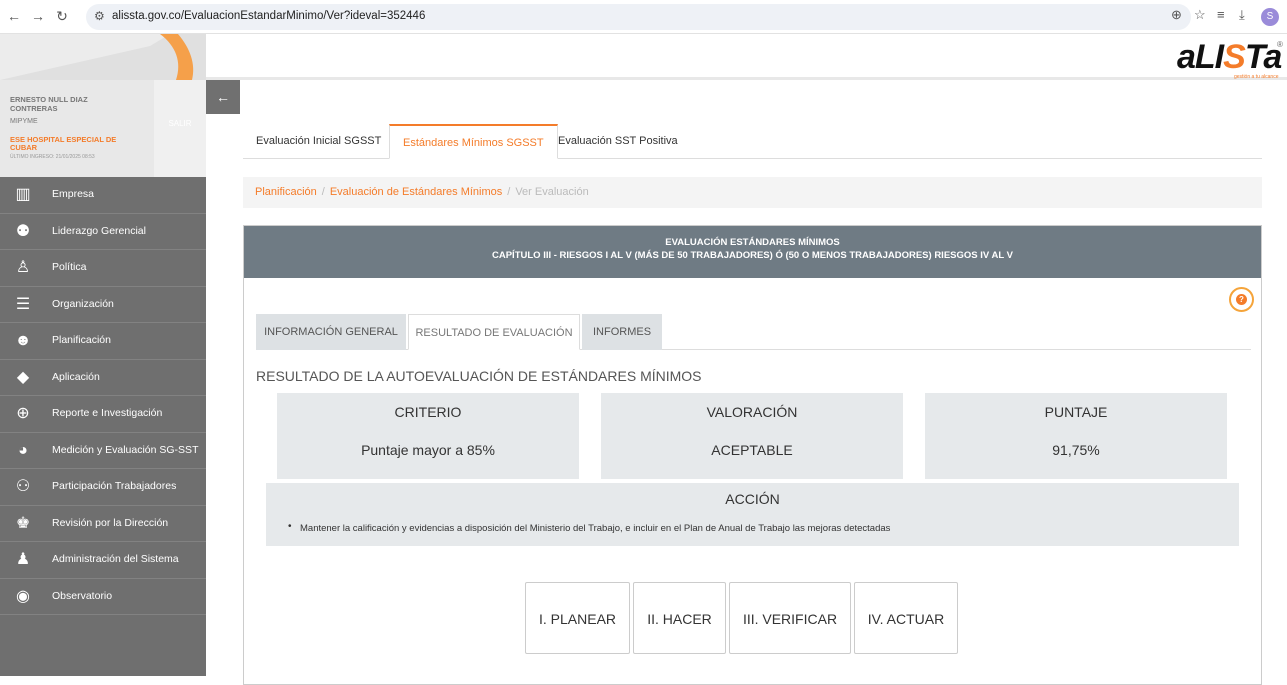 This screenshot has width=1287, height=685. What do you see at coordinates (23, 304) in the screenshot?
I see `list-icon: ☰` at bounding box center [23, 304].